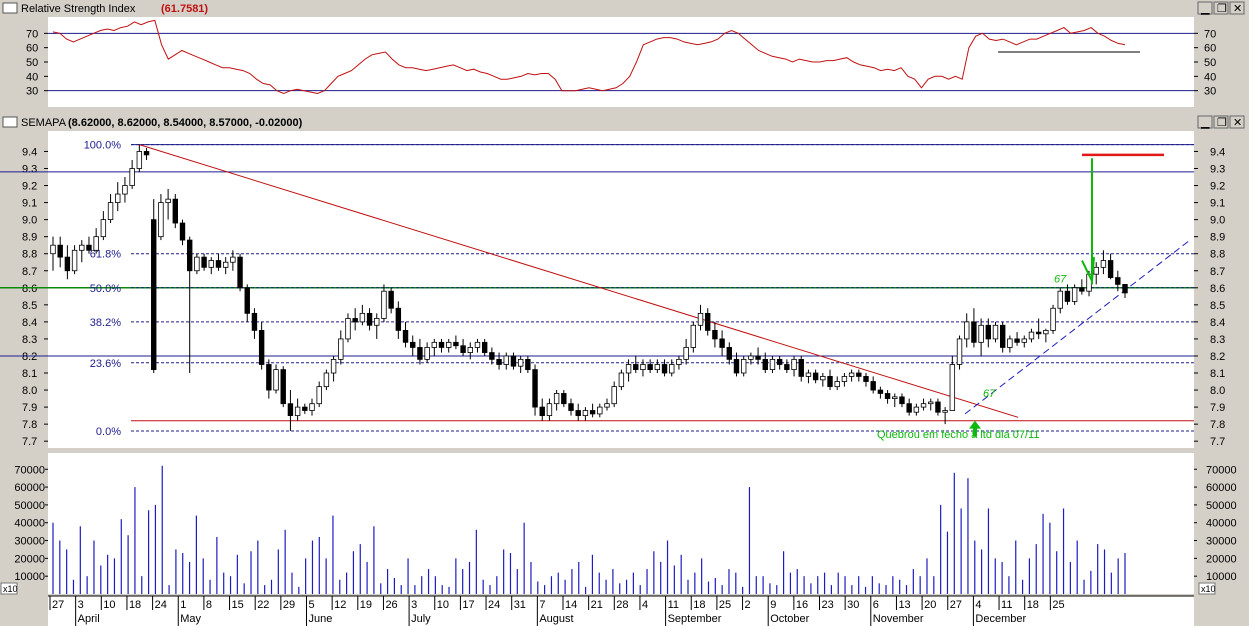  I want to click on volume-tick-label-left: 30000, so click(29, 542).